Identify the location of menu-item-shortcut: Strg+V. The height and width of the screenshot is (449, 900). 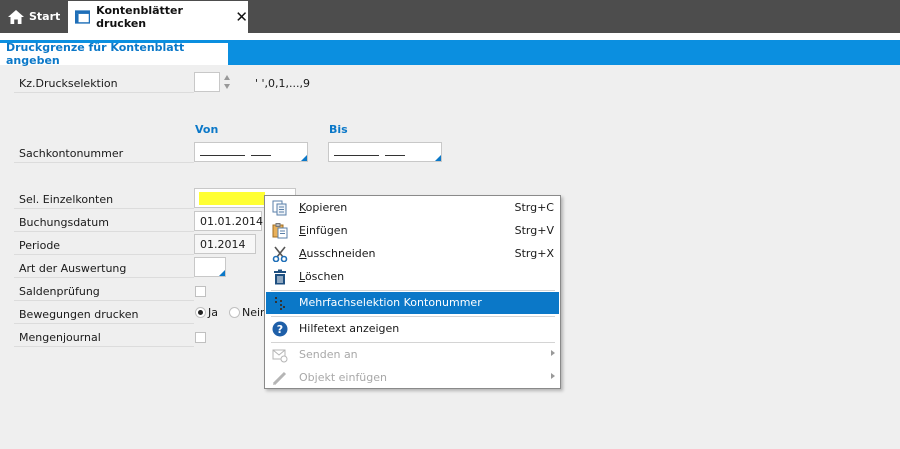
(534, 230).